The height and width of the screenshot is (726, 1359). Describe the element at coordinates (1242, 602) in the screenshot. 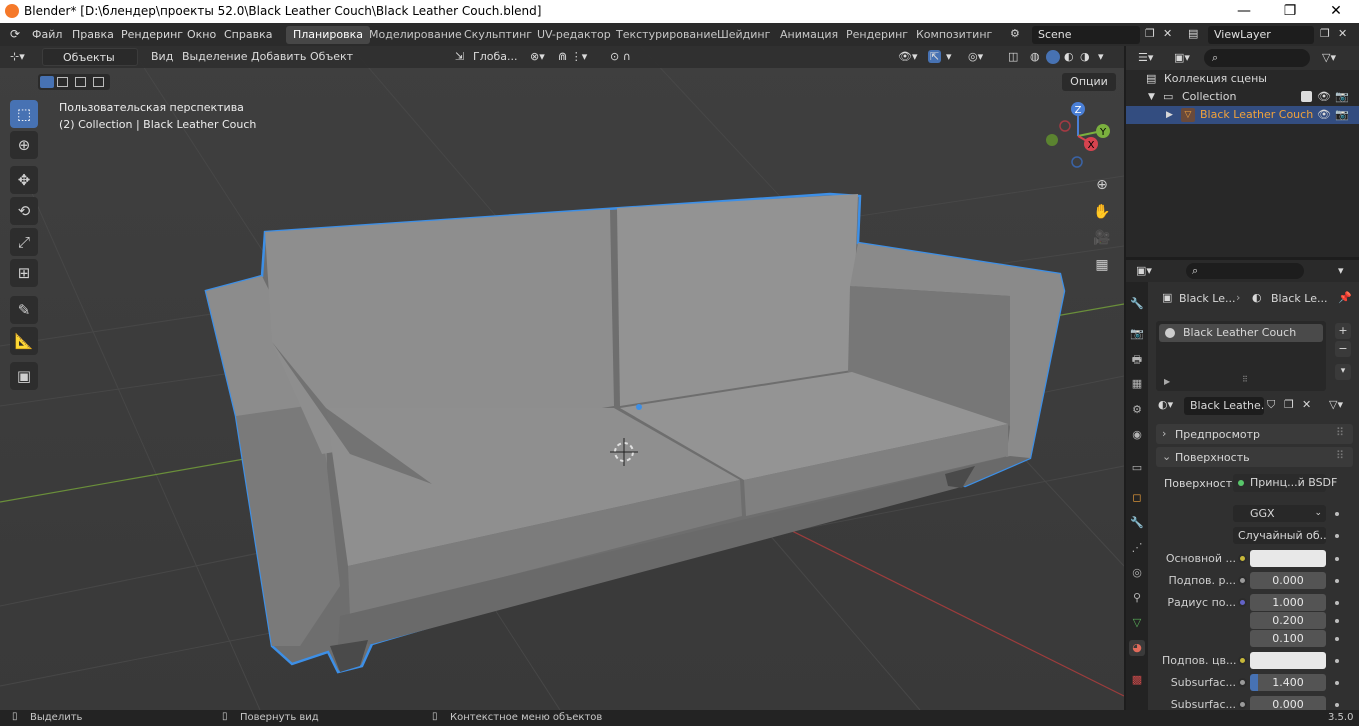

I see `vector-socket-icon` at that location.